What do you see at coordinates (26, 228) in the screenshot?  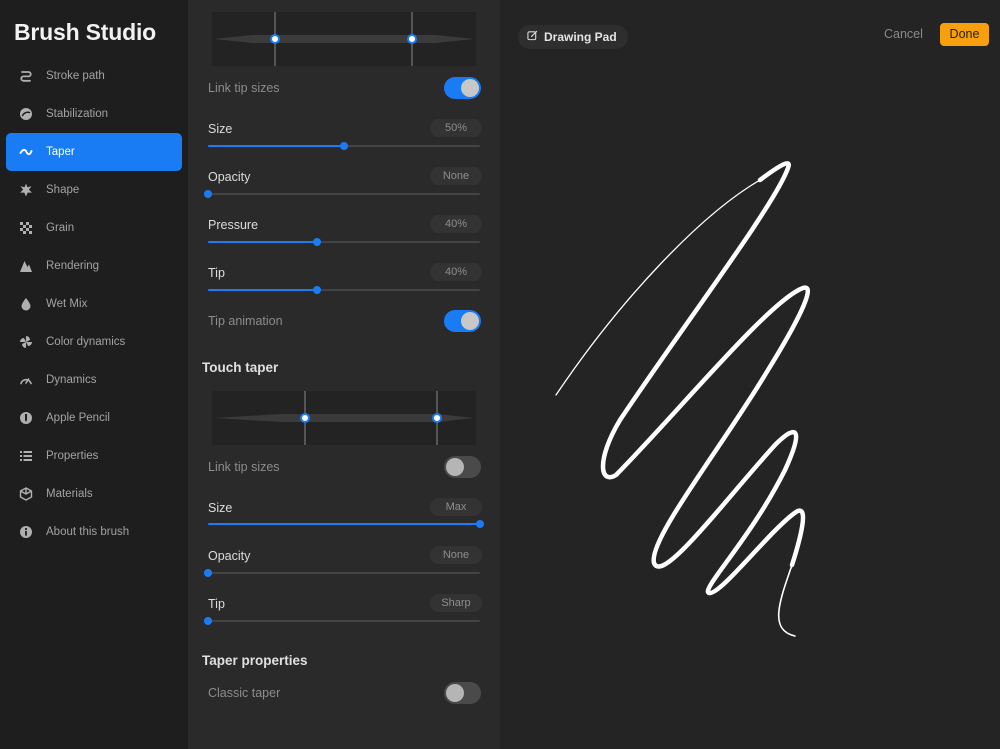 I see `grain-icon` at bounding box center [26, 228].